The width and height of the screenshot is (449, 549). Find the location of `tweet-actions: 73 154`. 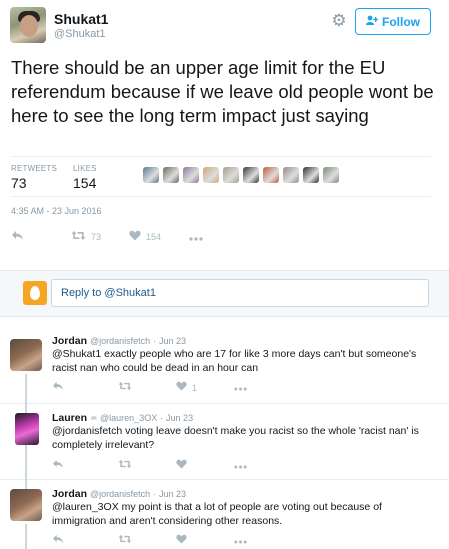

tweet-actions: 73 154 is located at coordinates (107, 237).